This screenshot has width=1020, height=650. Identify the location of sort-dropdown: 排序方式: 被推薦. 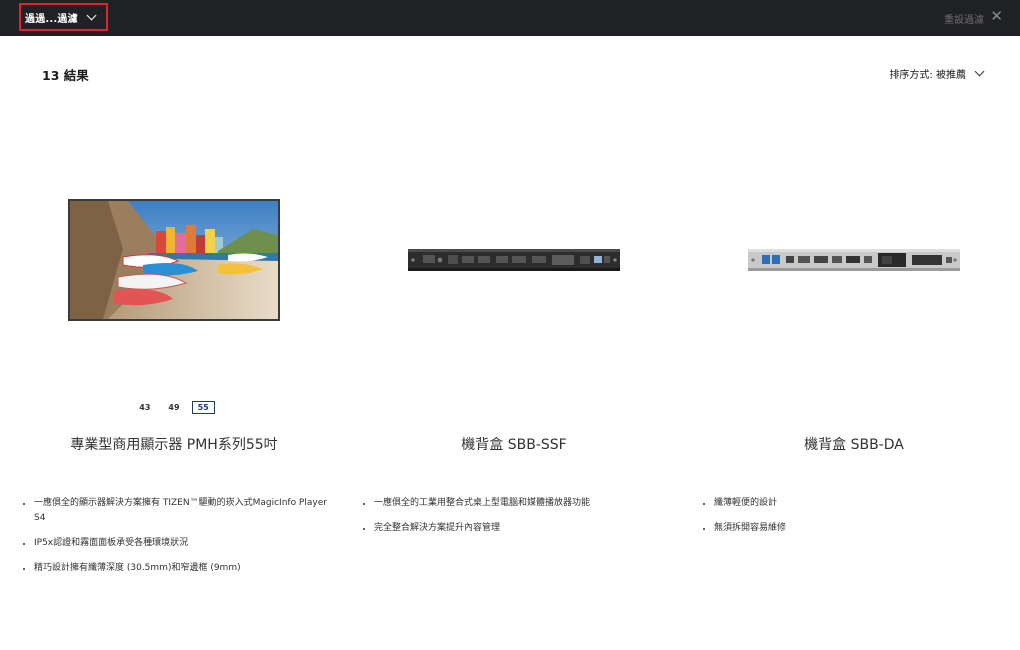
(937, 73).